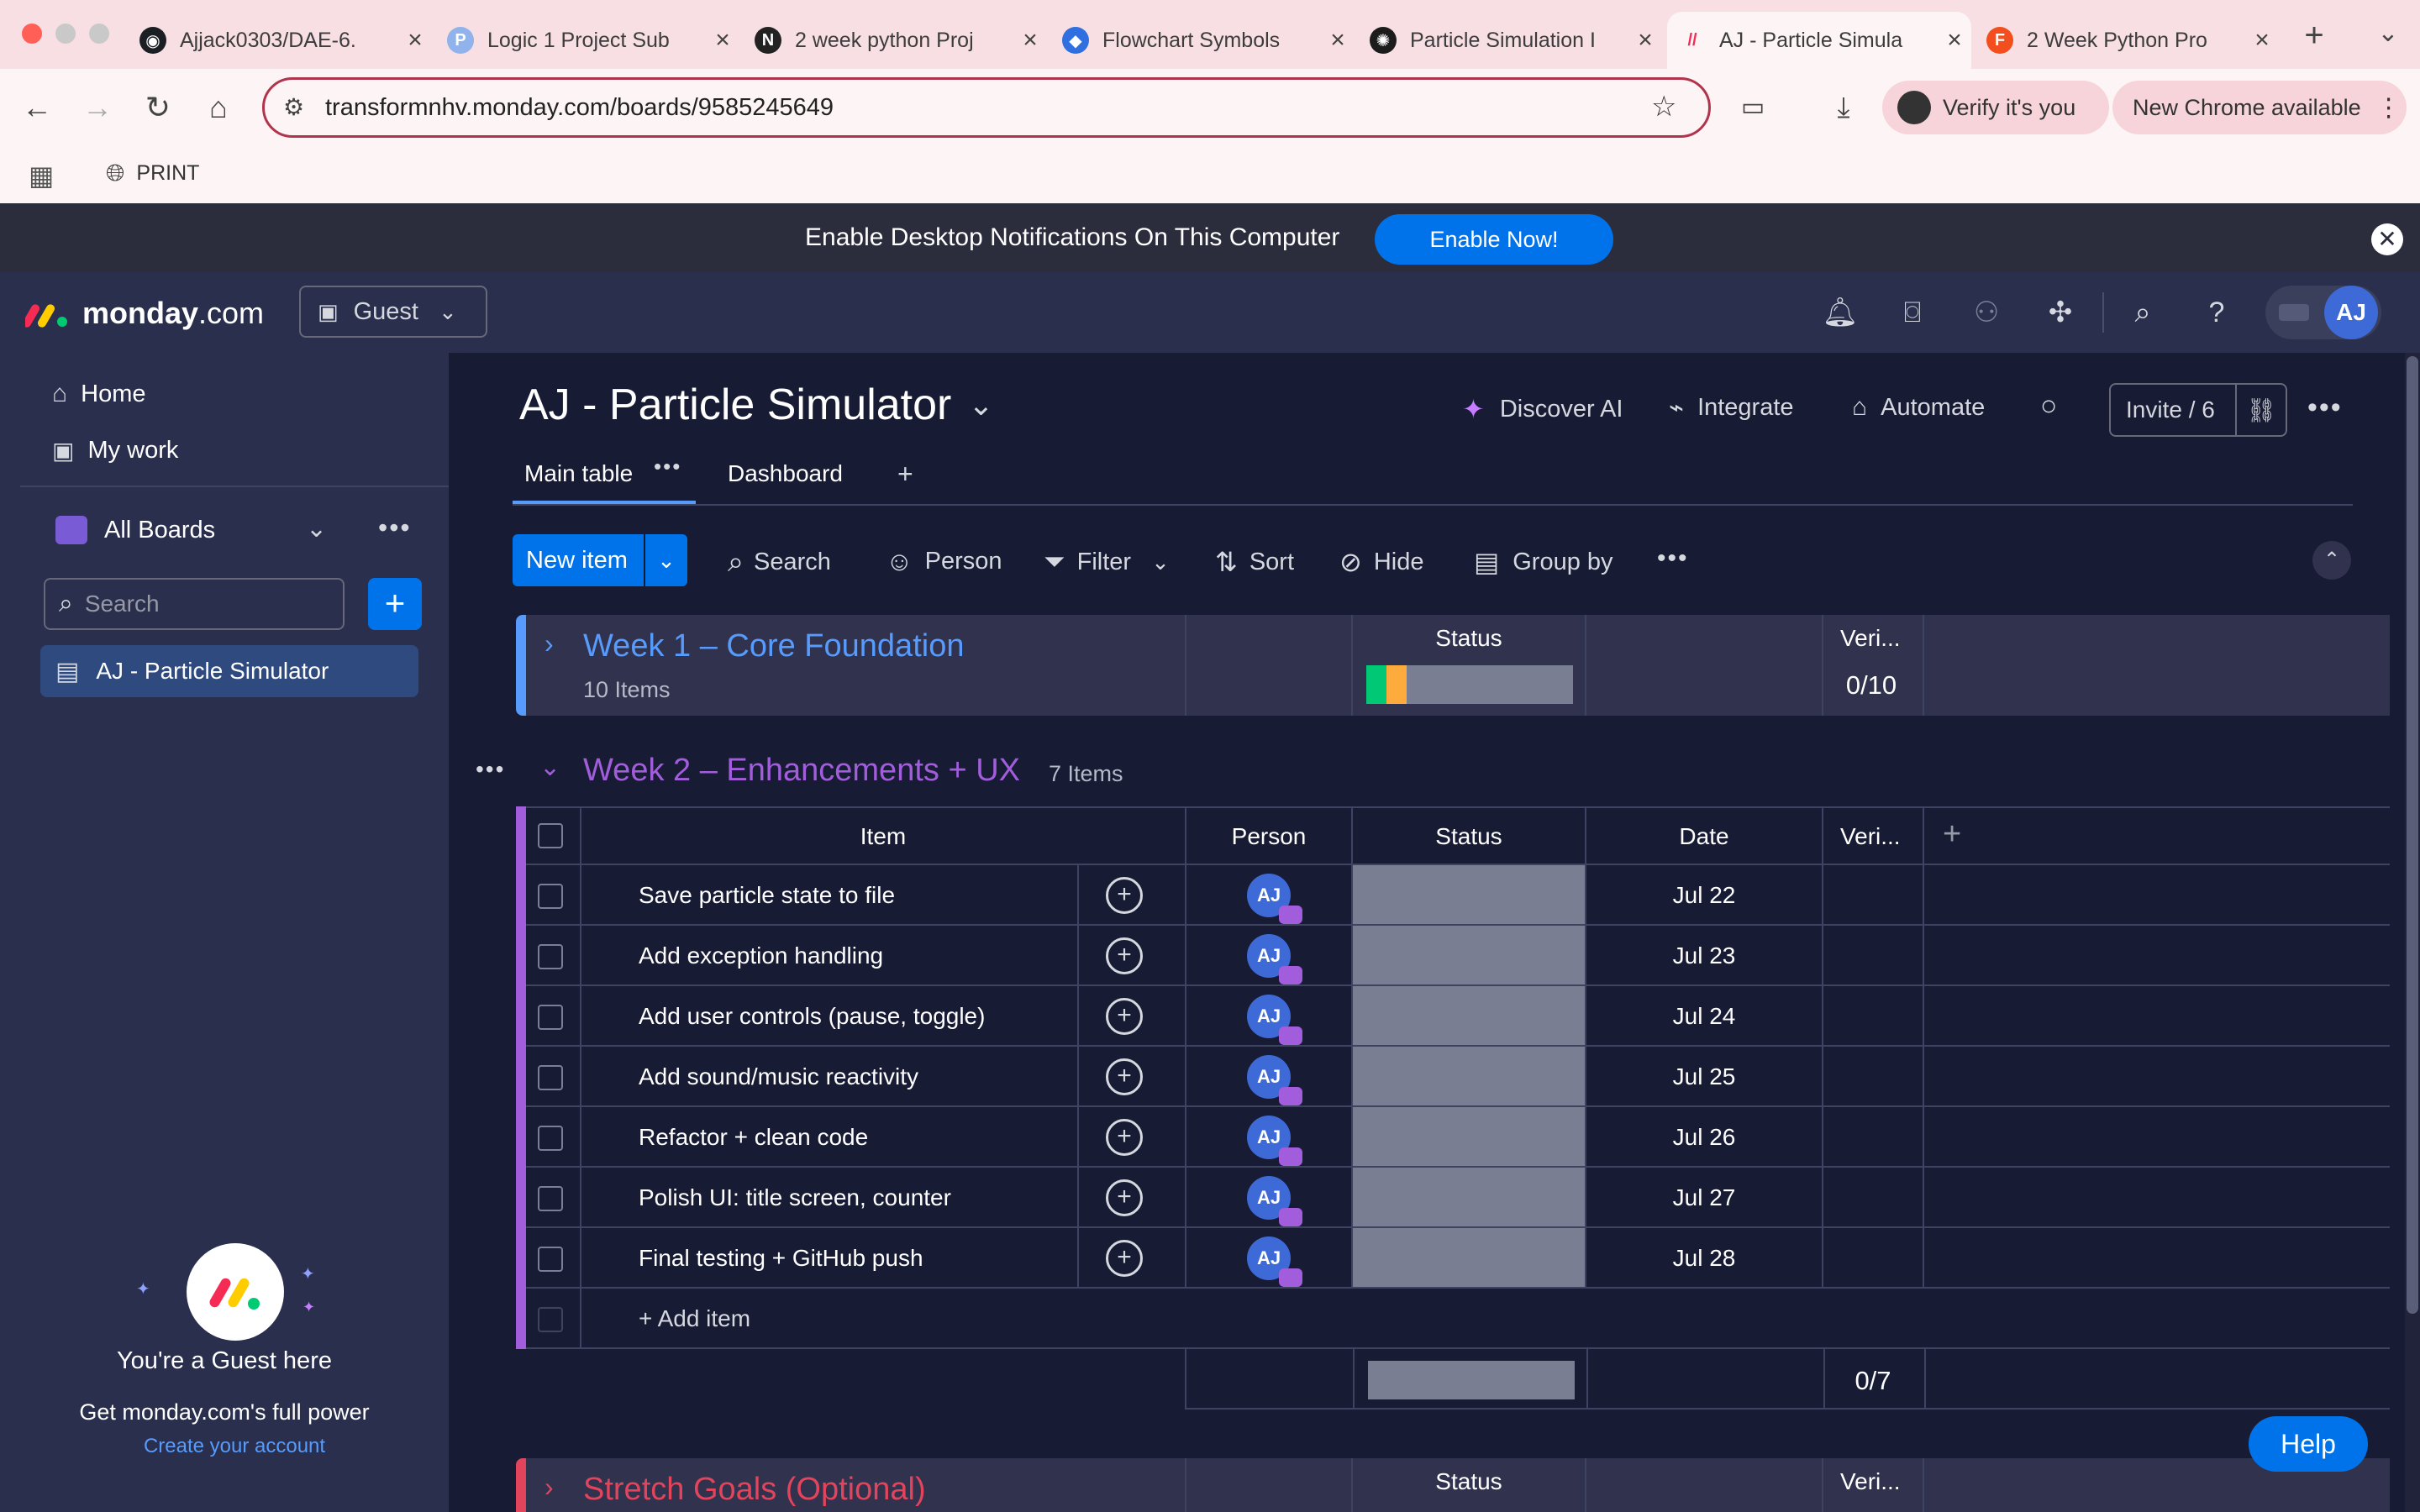  I want to click on board-title: AJ - Particle Simulator ⌄, so click(756, 405).